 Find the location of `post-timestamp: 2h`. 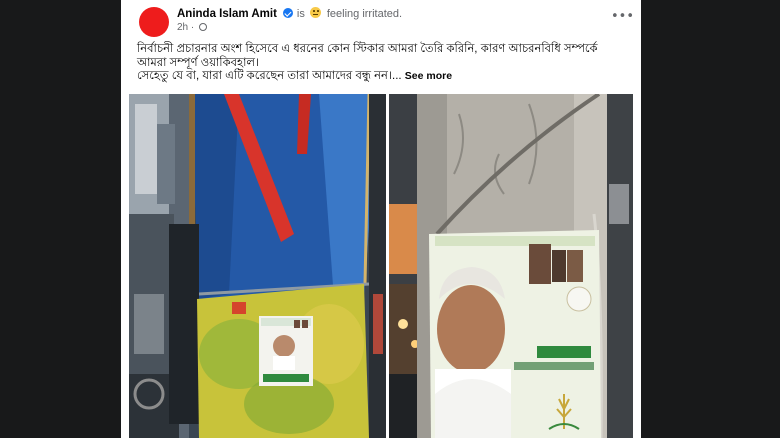

post-timestamp: 2h is located at coordinates (182, 27).